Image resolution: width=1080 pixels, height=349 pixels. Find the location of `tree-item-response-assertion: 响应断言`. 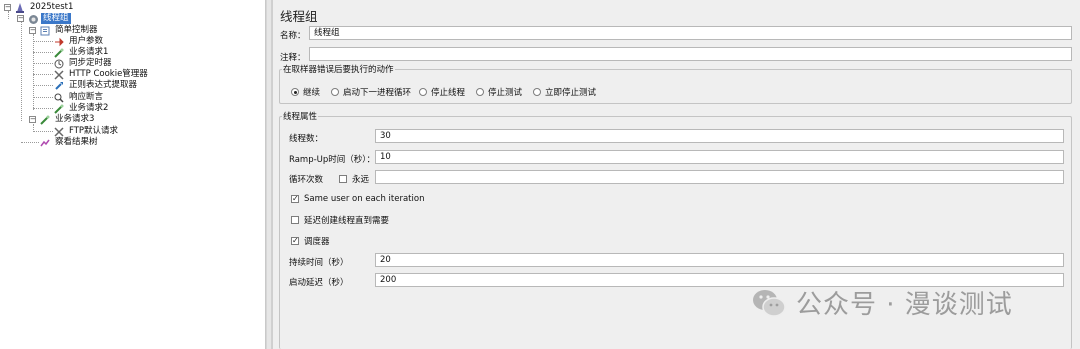

tree-item-response-assertion: 响应断言 is located at coordinates (79, 97).